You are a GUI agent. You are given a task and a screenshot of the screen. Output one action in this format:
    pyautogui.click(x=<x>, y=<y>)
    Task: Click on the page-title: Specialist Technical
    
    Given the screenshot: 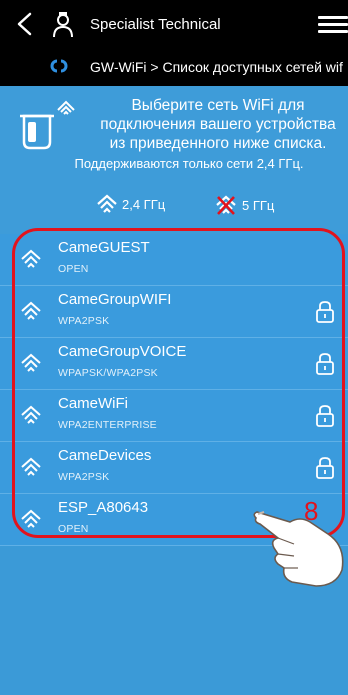 What is the action you would take?
    pyautogui.click(x=155, y=24)
    